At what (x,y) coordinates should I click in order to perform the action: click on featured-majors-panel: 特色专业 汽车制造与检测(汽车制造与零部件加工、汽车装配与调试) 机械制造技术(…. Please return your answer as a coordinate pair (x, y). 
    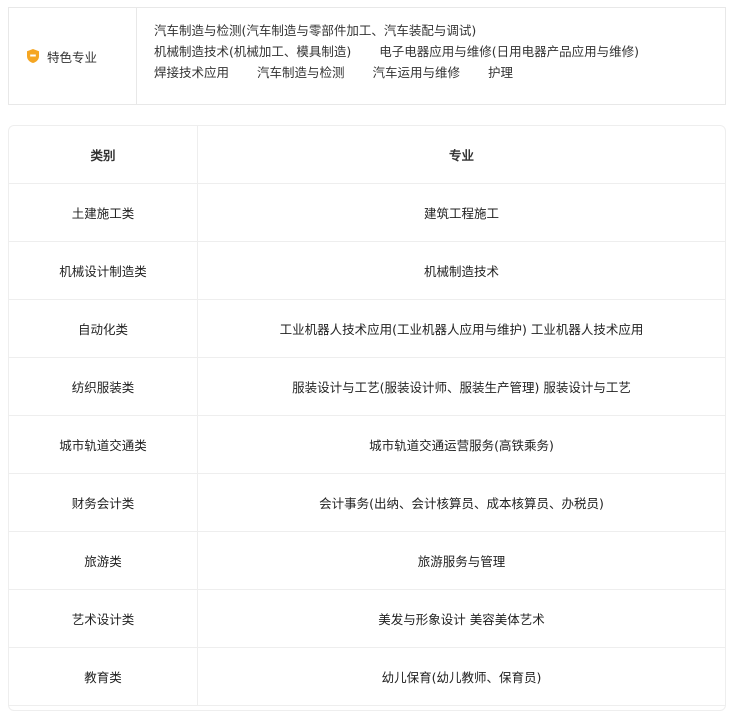
    Looking at the image, I should click on (367, 56).